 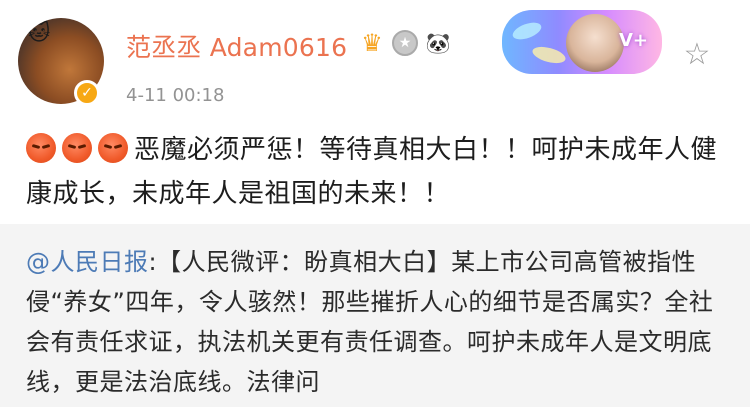 What do you see at coordinates (39, 33) in the screenshot?
I see `cat-icon: 🐱` at bounding box center [39, 33].